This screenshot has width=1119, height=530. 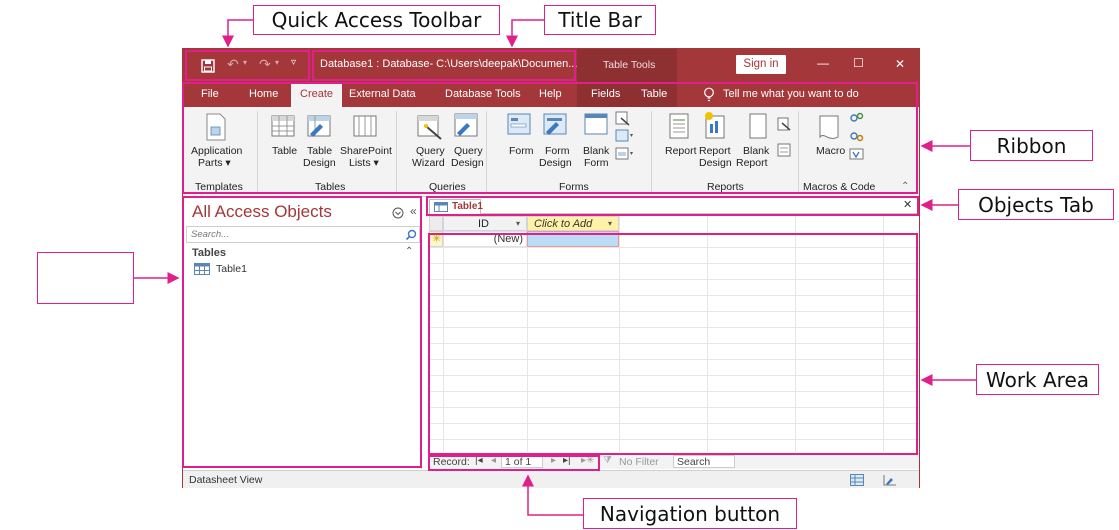 What do you see at coordinates (629, 65) in the screenshot?
I see `context-label: Table Tools` at bounding box center [629, 65].